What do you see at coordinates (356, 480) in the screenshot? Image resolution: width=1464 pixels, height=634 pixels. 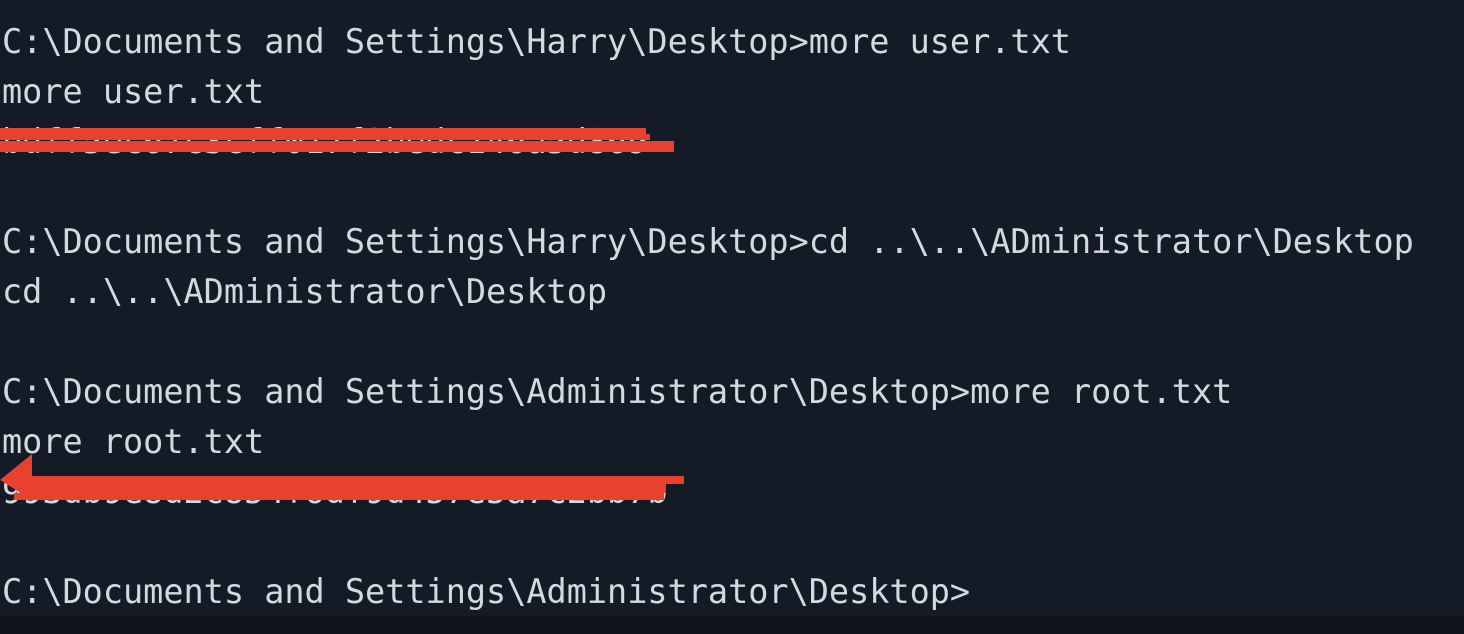 I see `redaction-mark-root-flag` at bounding box center [356, 480].